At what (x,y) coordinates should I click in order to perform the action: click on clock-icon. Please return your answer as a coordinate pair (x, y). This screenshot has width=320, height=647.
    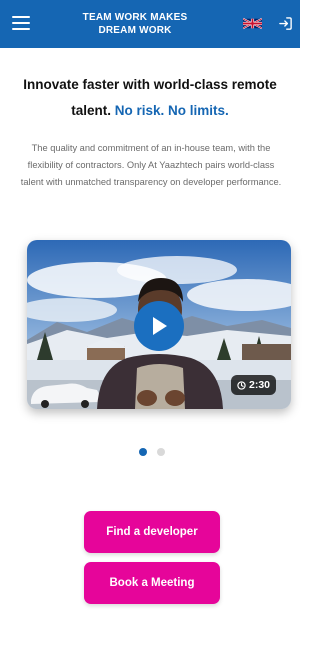
    Looking at the image, I should click on (241, 385).